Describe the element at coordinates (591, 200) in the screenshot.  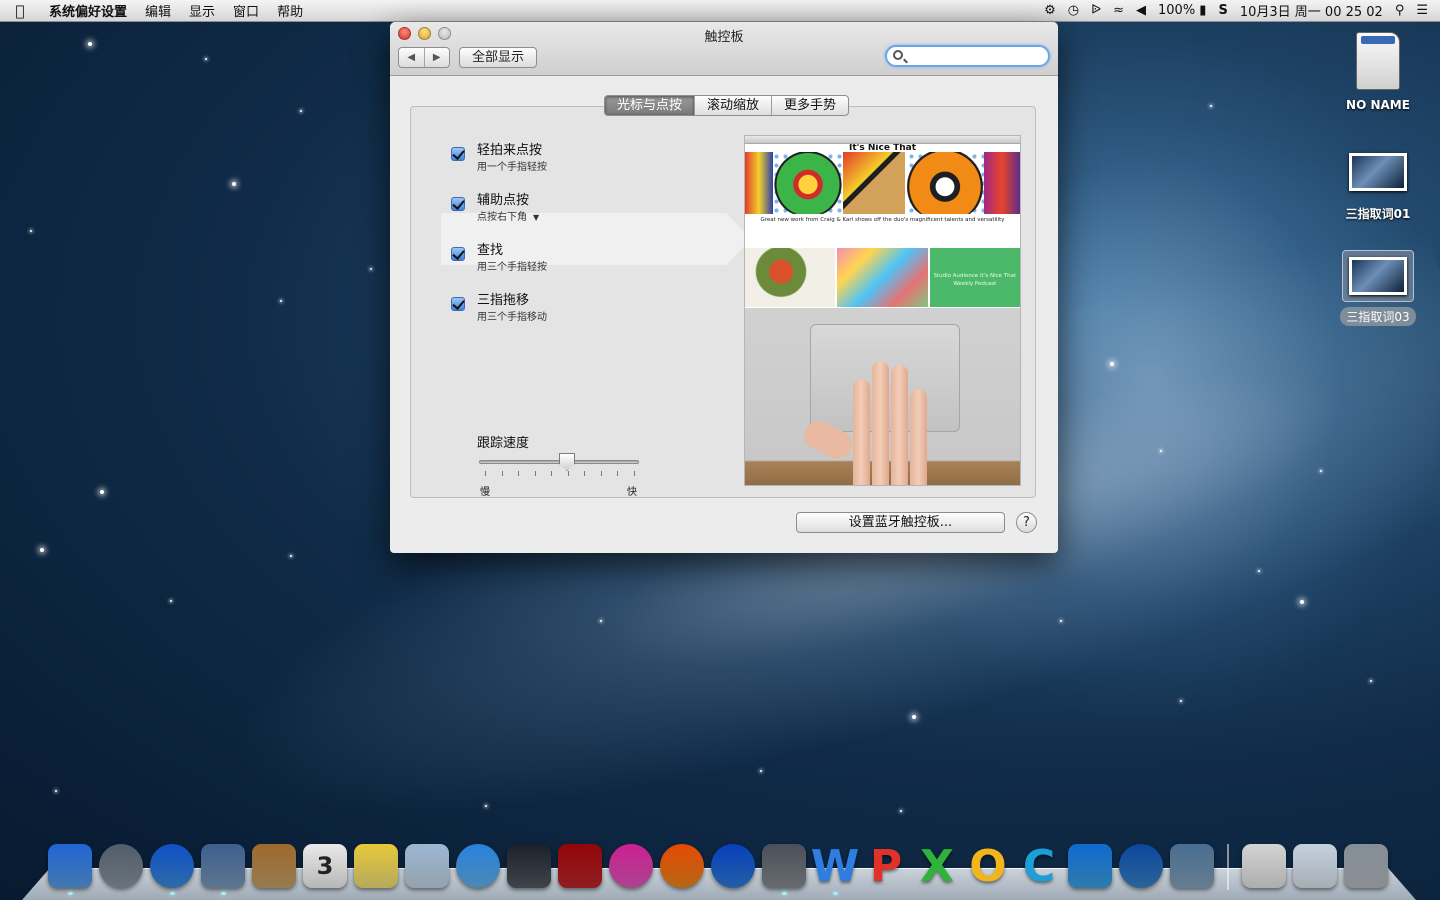
I see `option-secondary-click: 辅助点按 点按右下角 ▼` at that location.